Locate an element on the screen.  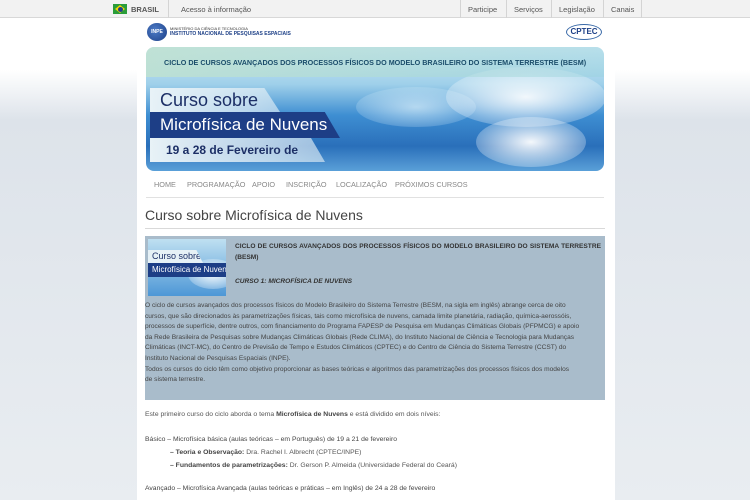
page-title: Curso sobre Microfísica de Nuvens is located at coordinates (254, 215).